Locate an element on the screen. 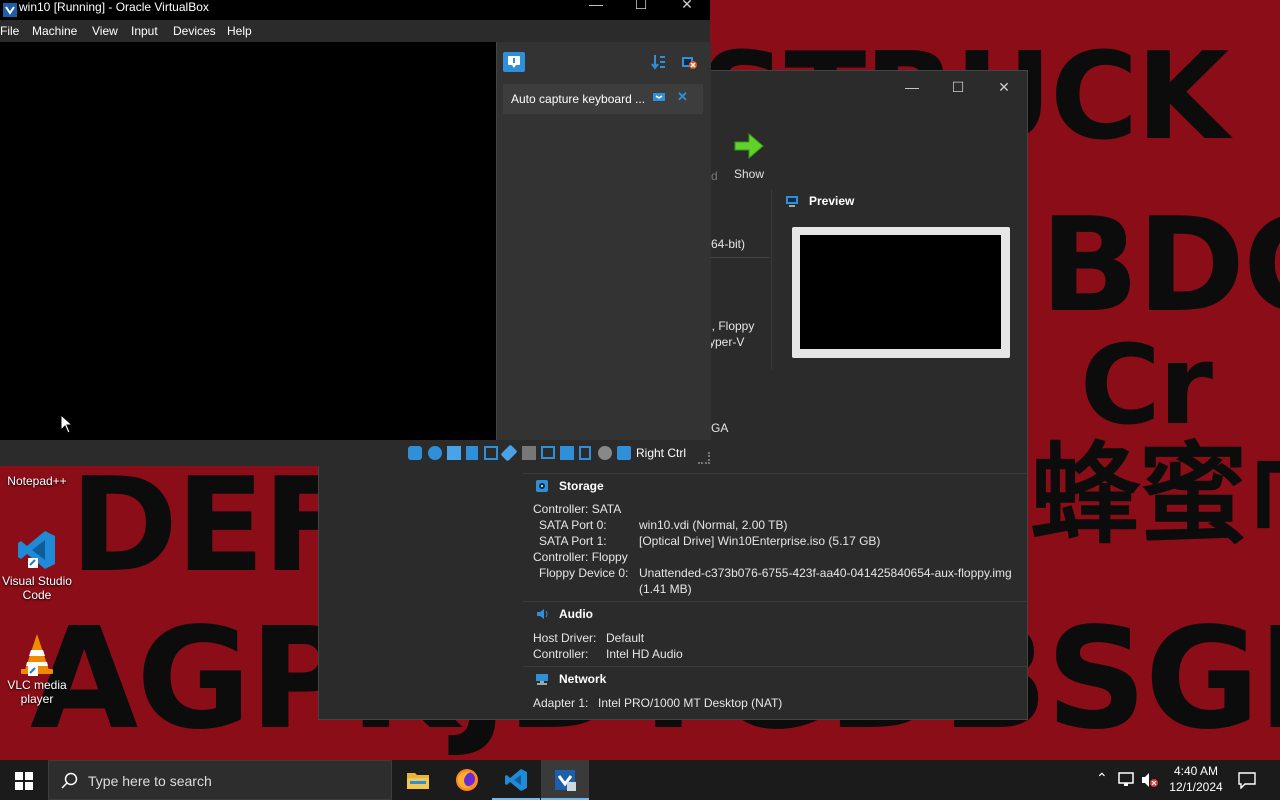  minimize-button: — is located at coordinates (912, 87).